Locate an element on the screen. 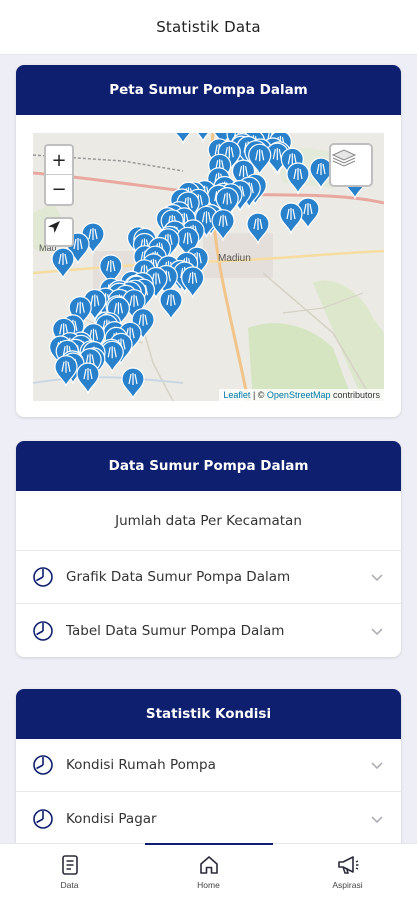 This screenshot has height=900, width=417. bottom-navigation: Data Home Aspirasi is located at coordinates (208, 871).